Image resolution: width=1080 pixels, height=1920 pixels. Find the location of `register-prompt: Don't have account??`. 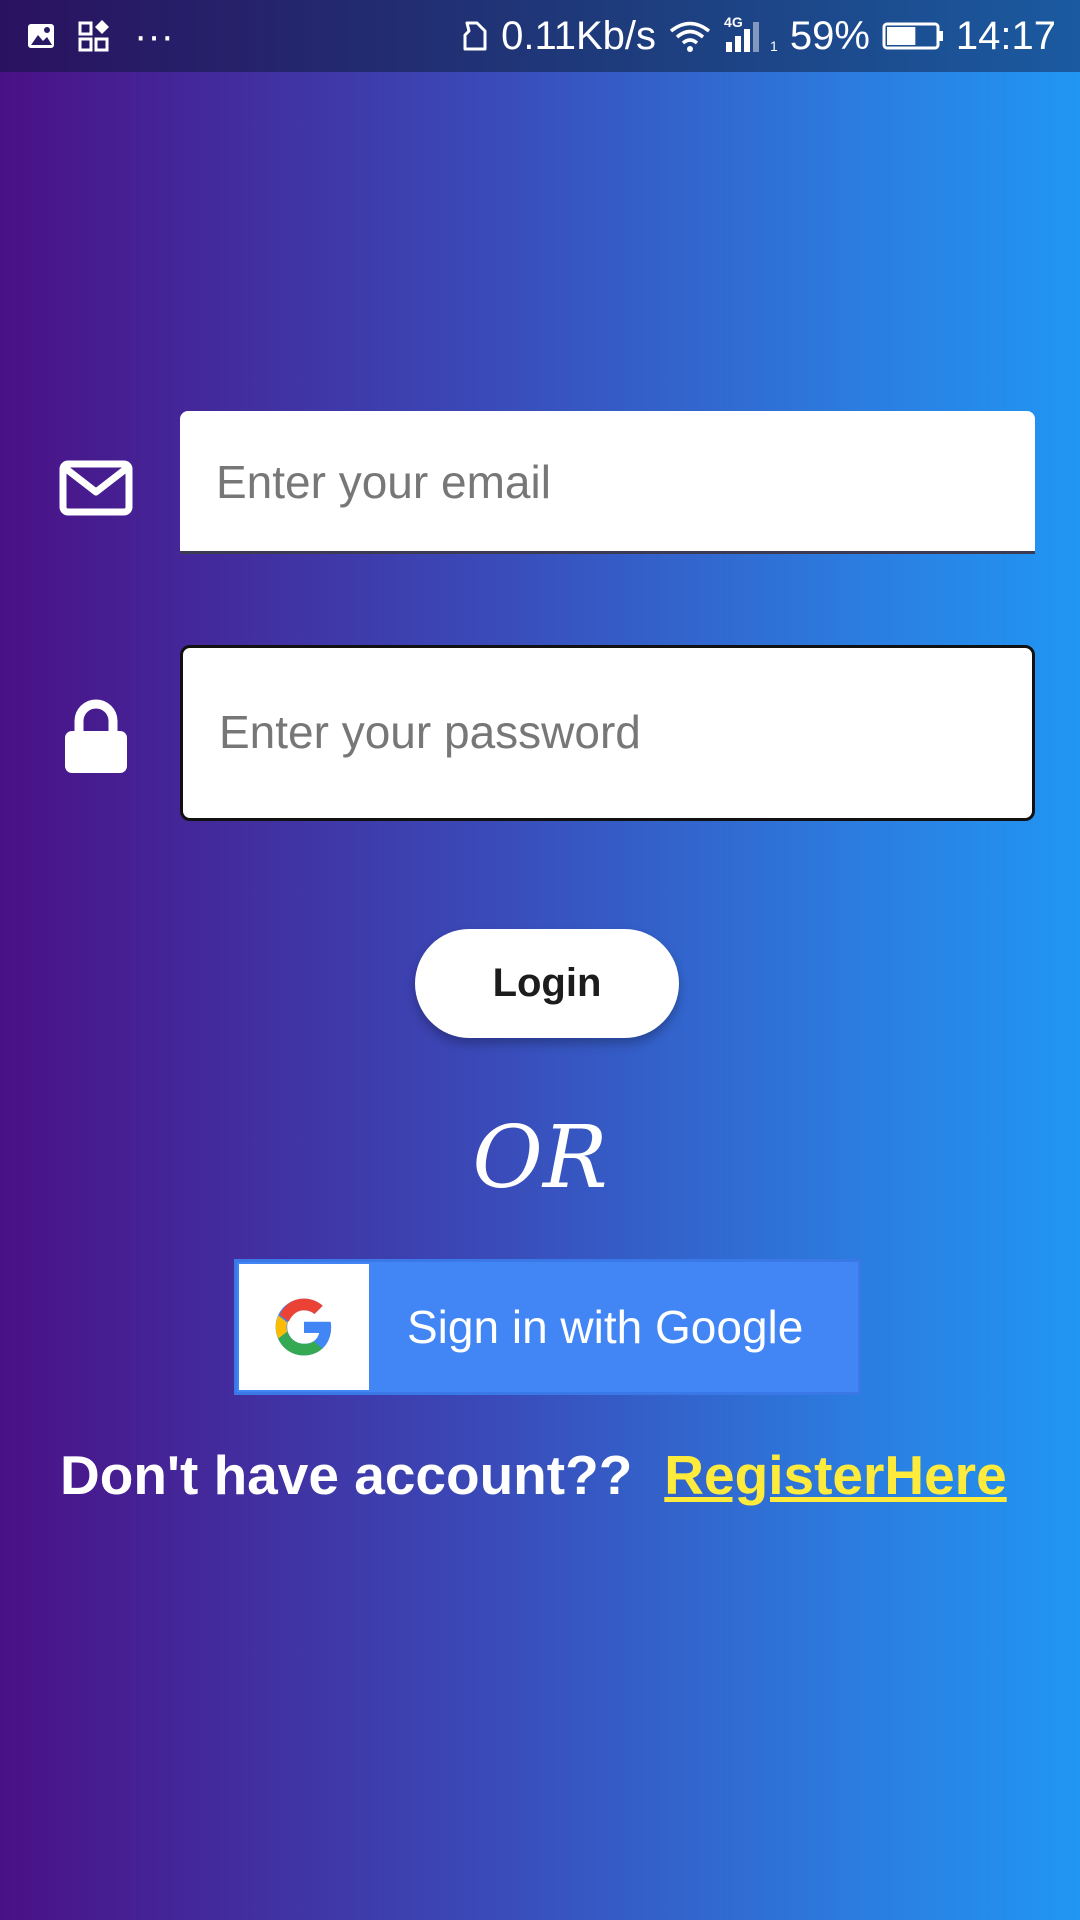

register-prompt: Don't have account?? is located at coordinates (346, 1475).